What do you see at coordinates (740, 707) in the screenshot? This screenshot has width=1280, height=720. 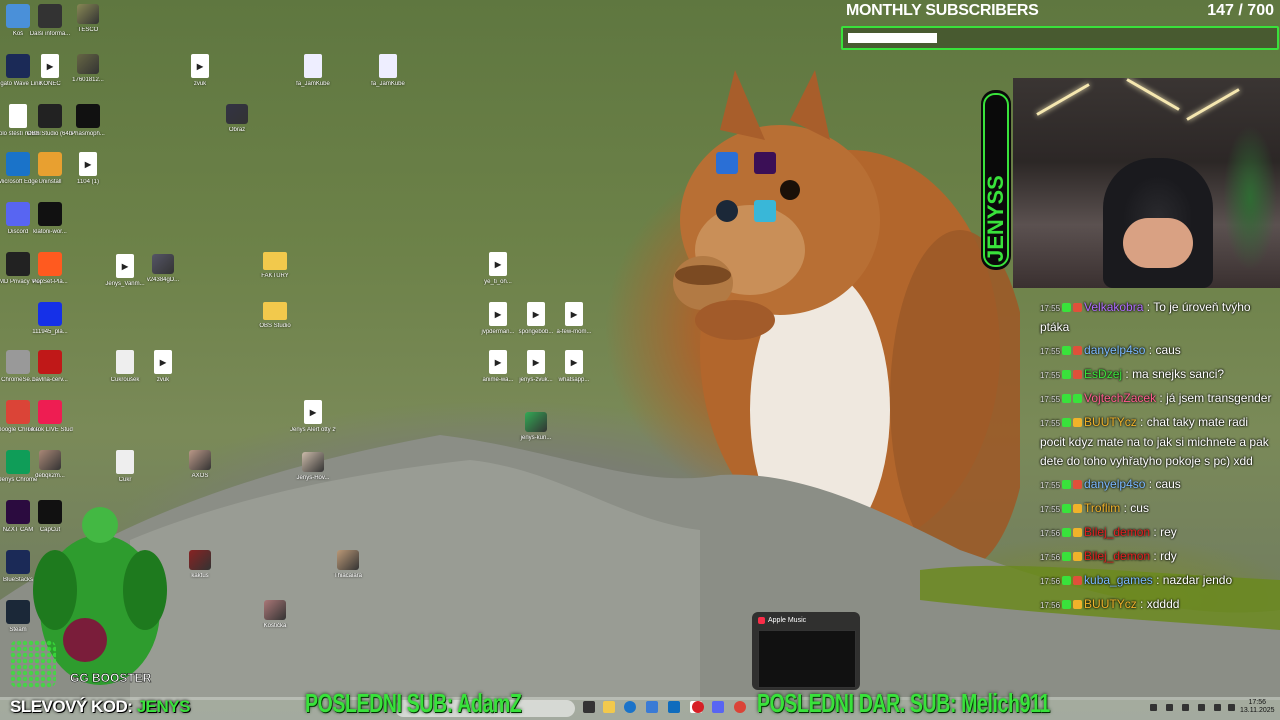 I see `chrome-taskbar-icon` at bounding box center [740, 707].